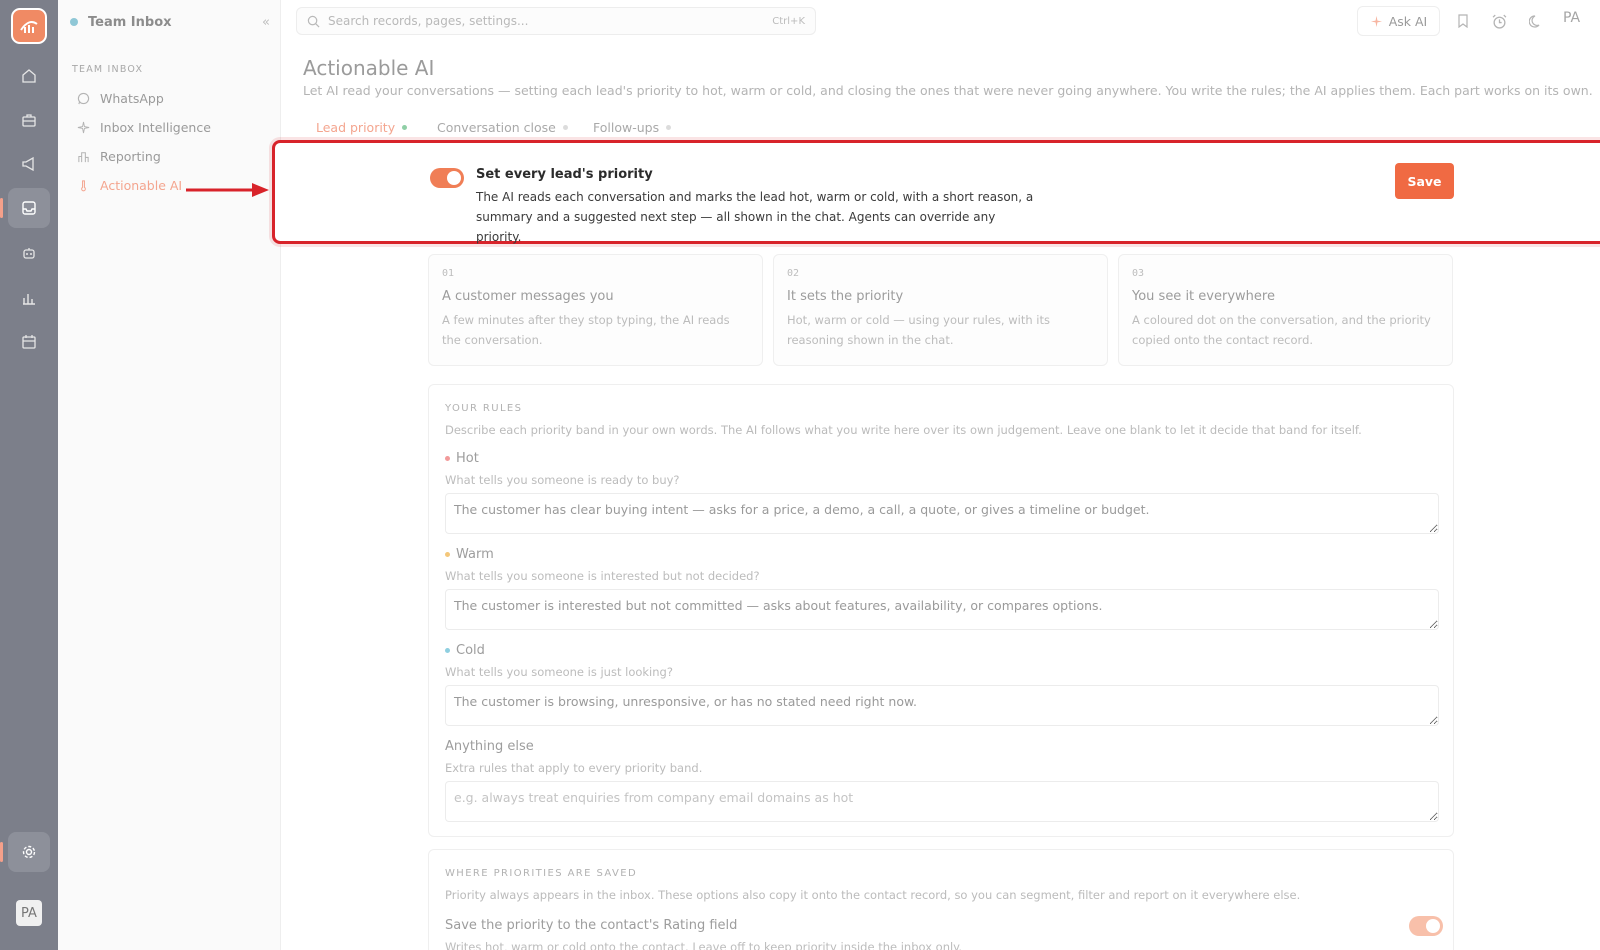 This screenshot has width=1600, height=950. What do you see at coordinates (29, 342) in the screenshot?
I see `calendar-icon` at bounding box center [29, 342].